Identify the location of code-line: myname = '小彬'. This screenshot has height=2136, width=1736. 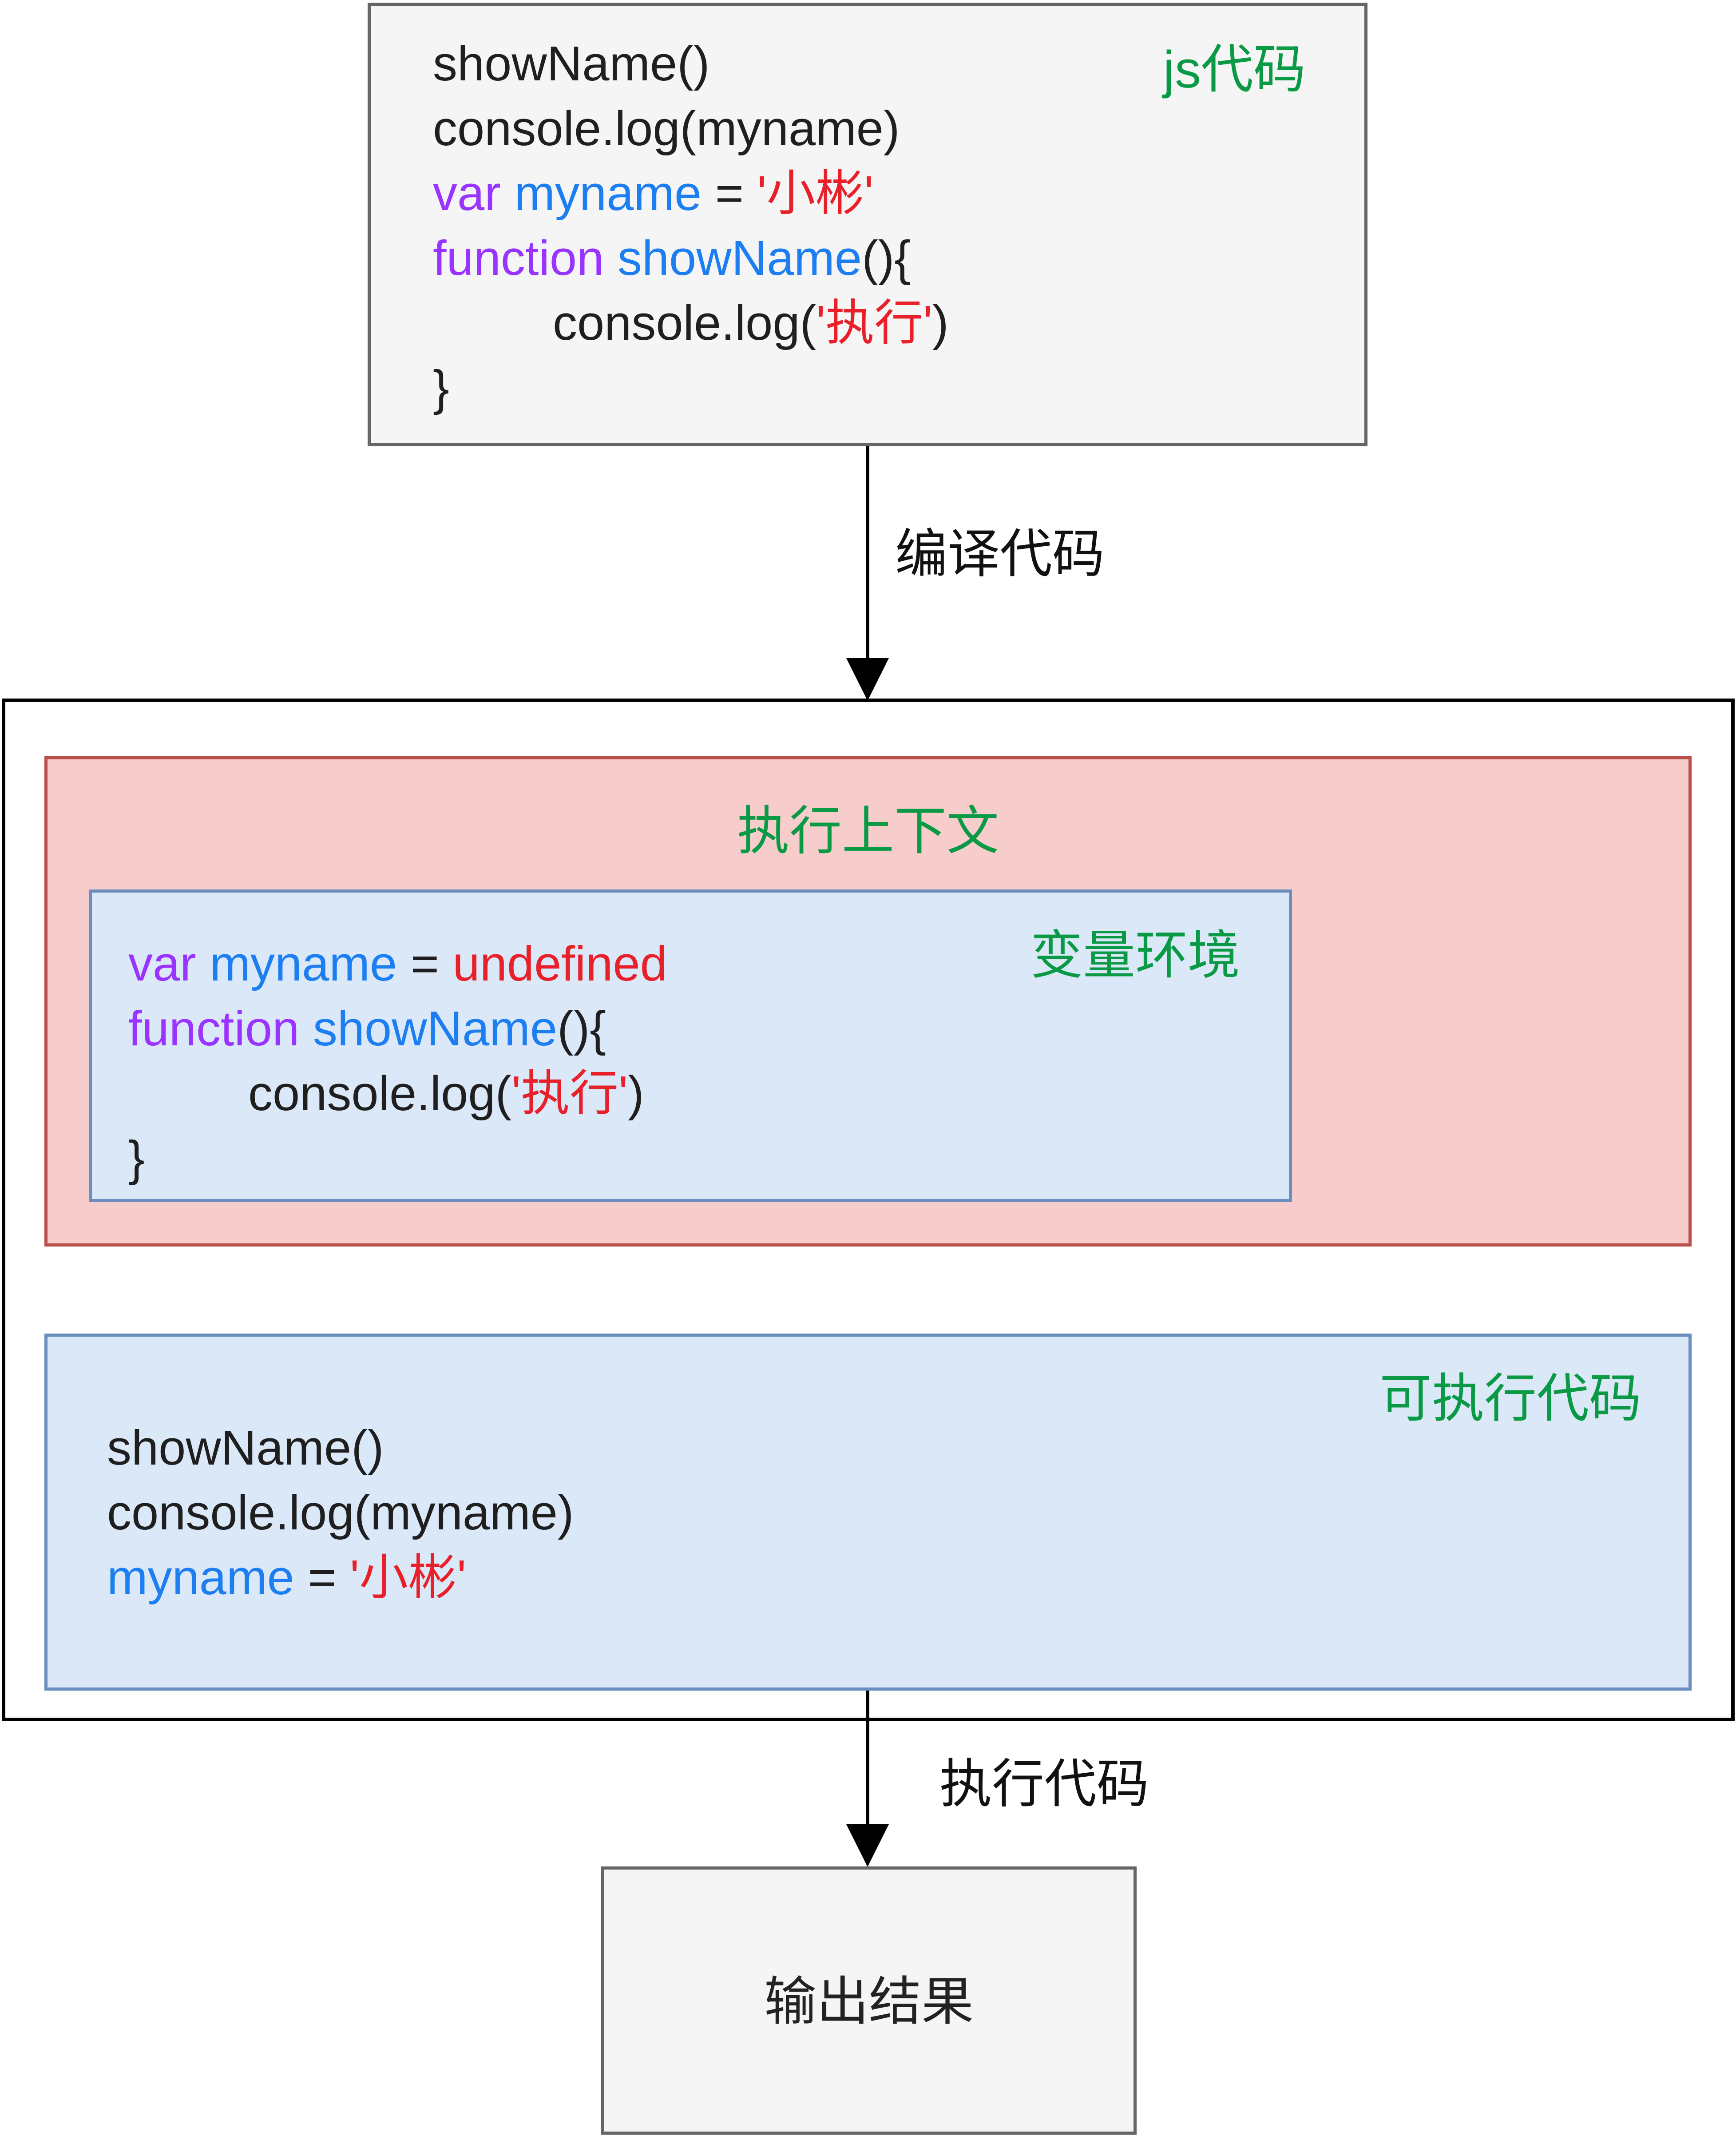
(286, 1577).